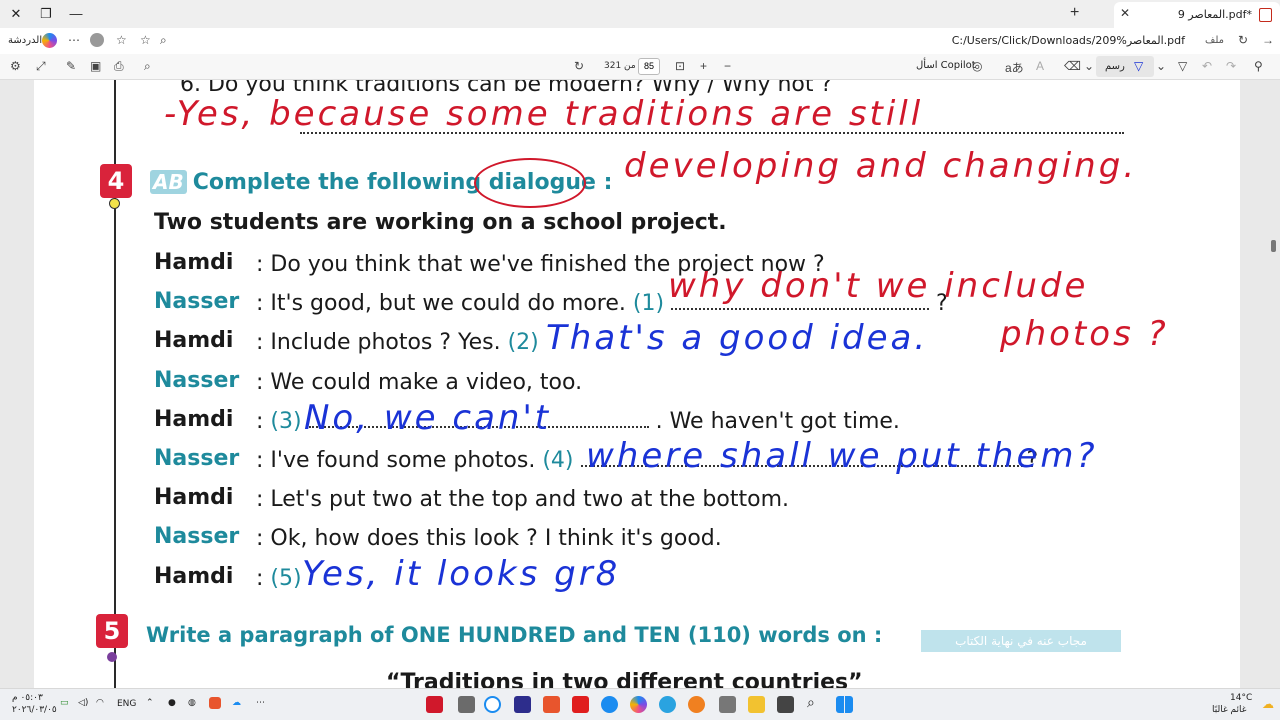 The image size is (1280, 720). Describe the element at coordinates (544, 114) in the screenshot. I see `ink-answer-6-line-1: -Yes, because some traditions are still` at that location.